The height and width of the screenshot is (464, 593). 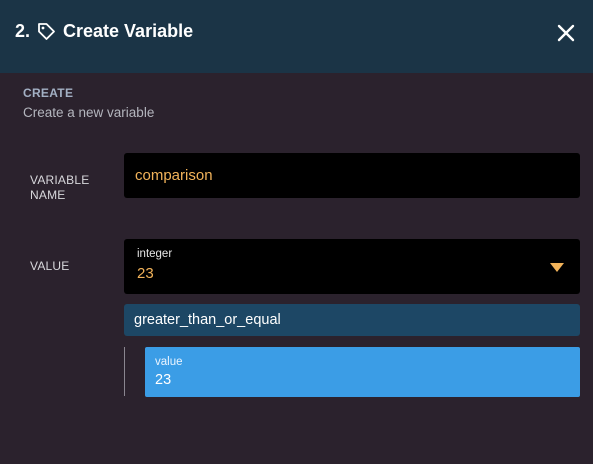 What do you see at coordinates (50, 266) in the screenshot?
I see `value-label: VALUE` at bounding box center [50, 266].